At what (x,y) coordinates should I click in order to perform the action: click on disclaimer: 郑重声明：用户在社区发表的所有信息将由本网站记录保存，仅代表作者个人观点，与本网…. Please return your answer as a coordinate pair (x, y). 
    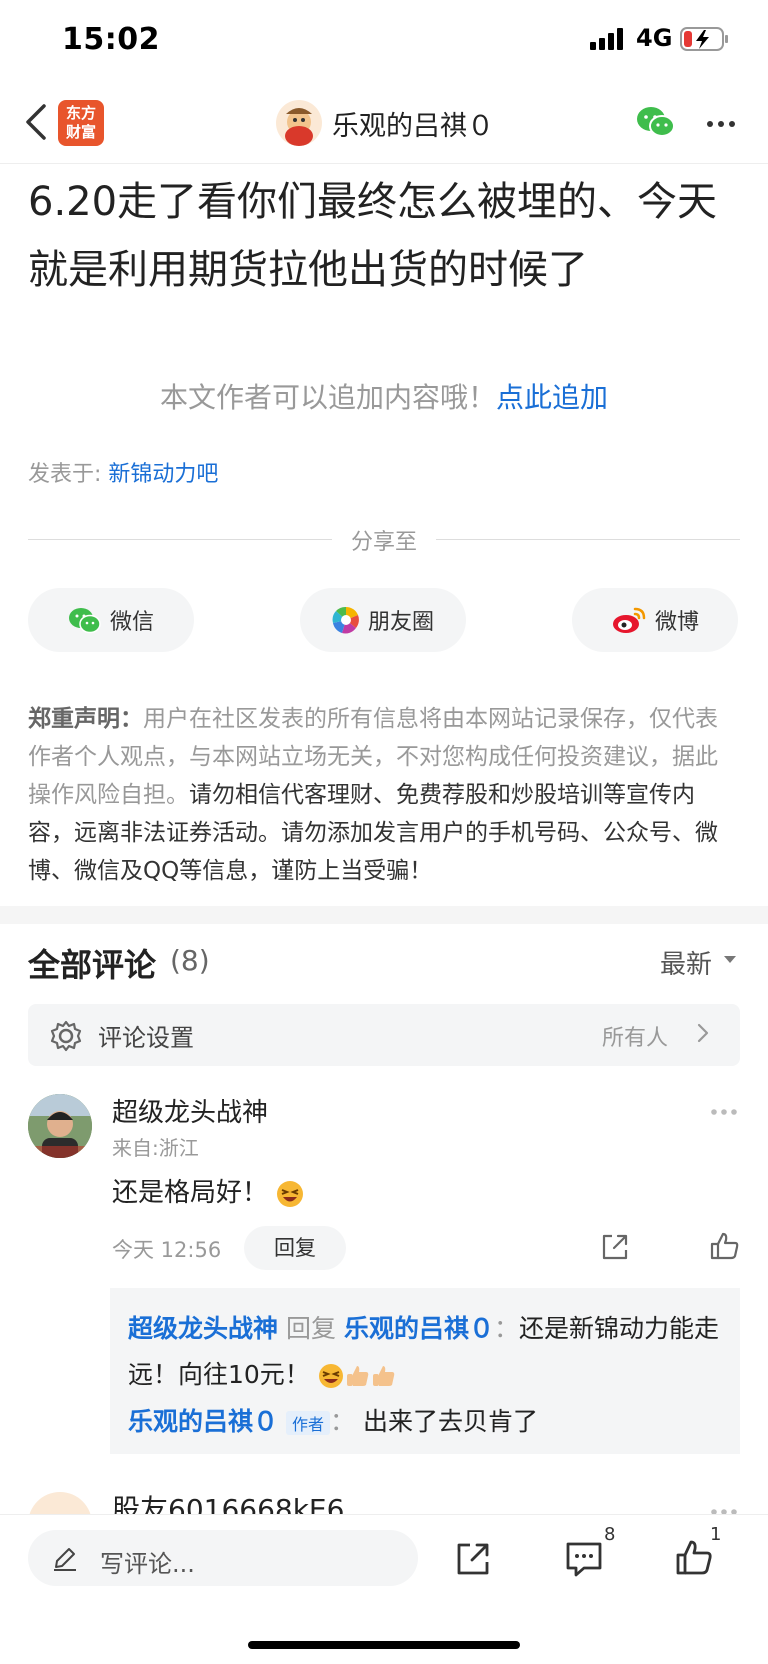
    Looking at the image, I should click on (384, 795).